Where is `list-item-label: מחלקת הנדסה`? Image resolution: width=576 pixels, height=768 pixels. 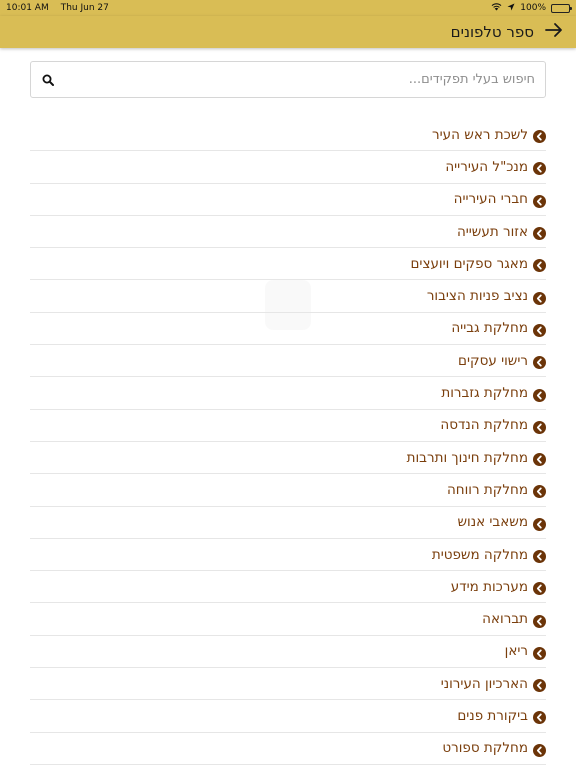
list-item-label: מחלקת הנדסה is located at coordinates (484, 425).